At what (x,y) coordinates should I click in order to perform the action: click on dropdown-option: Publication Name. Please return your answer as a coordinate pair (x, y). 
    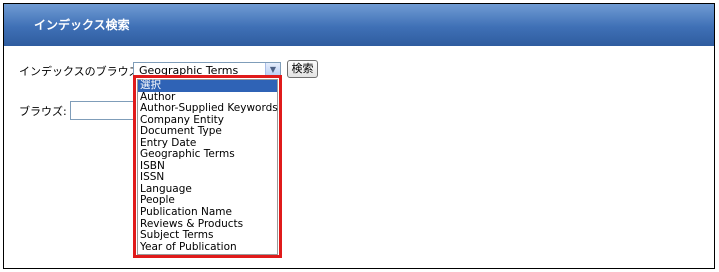
    Looking at the image, I should click on (207, 212).